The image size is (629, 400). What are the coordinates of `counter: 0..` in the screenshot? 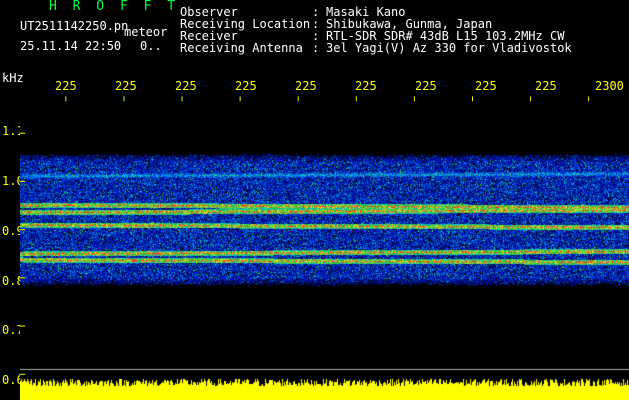 It's located at (151, 46).